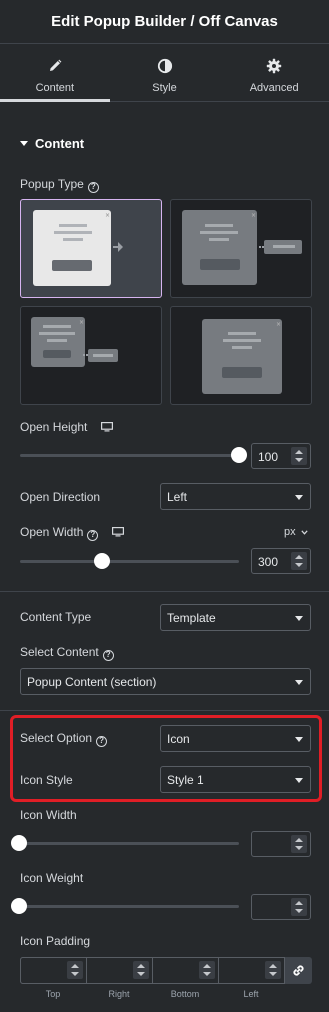  Describe the element at coordinates (129, 561) in the screenshot. I see `open-width-slider-track` at that location.